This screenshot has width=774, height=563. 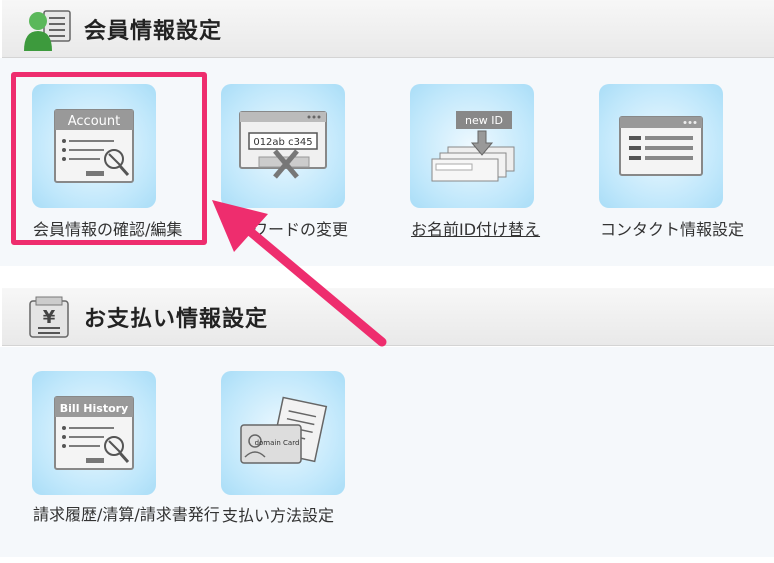 What do you see at coordinates (283, 433) in the screenshot?
I see `payment-card-icon: domain Card` at bounding box center [283, 433].